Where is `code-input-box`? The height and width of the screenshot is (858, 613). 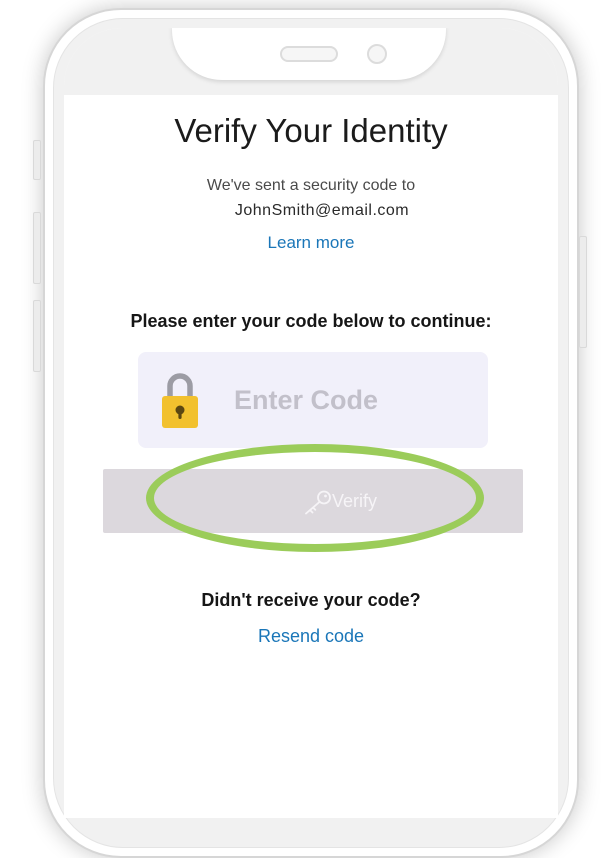 code-input-box is located at coordinates (313, 400).